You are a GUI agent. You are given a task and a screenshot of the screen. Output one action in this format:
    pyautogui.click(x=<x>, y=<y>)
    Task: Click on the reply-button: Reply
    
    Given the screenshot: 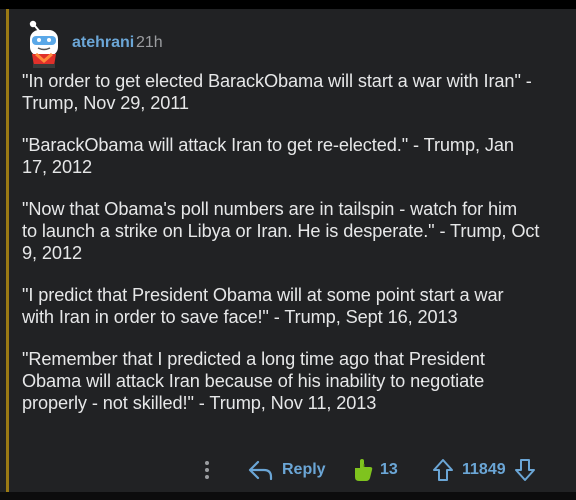 What is the action you would take?
    pyautogui.click(x=287, y=470)
    